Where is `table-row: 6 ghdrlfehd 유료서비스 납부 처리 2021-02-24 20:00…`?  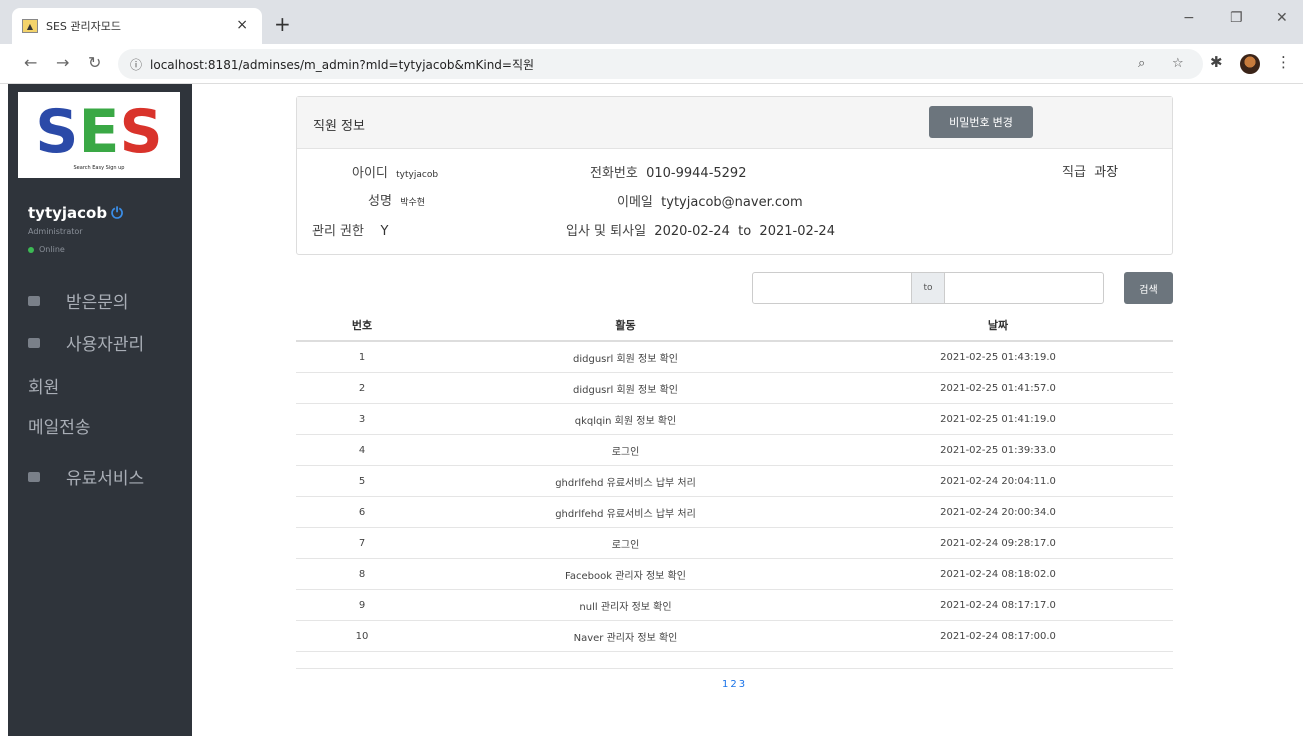
table-row: 6 ghdrlfehd 유료서비스 납부 처리 2021-02-24 20:00… is located at coordinates (734, 512).